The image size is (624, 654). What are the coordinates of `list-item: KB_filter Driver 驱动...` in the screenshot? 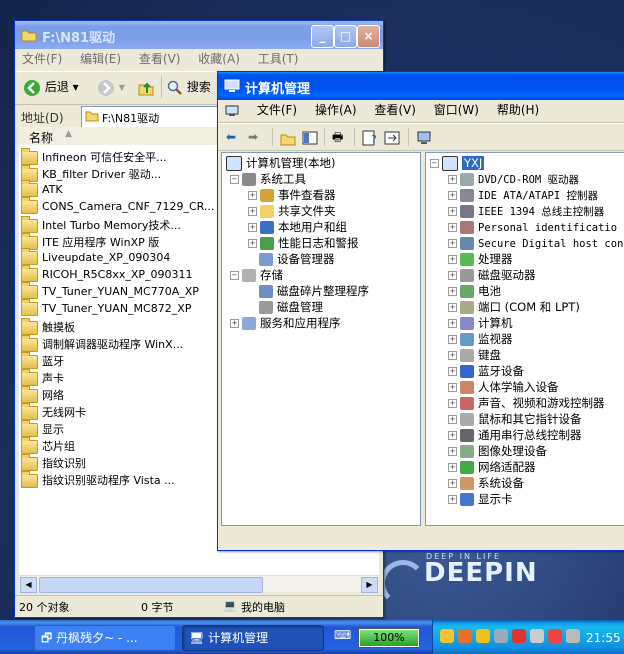 It's located at (91, 174).